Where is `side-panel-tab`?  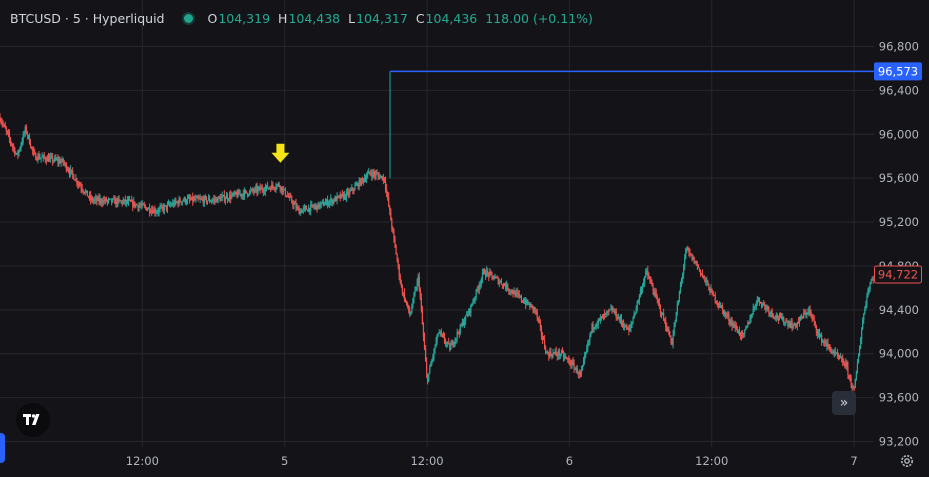 side-panel-tab is located at coordinates (2, 448).